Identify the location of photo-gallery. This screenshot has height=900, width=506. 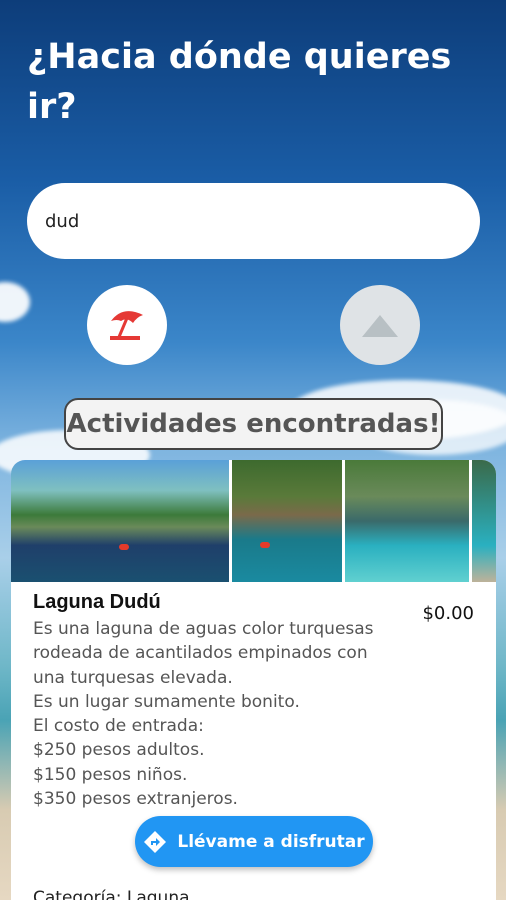
(253, 521).